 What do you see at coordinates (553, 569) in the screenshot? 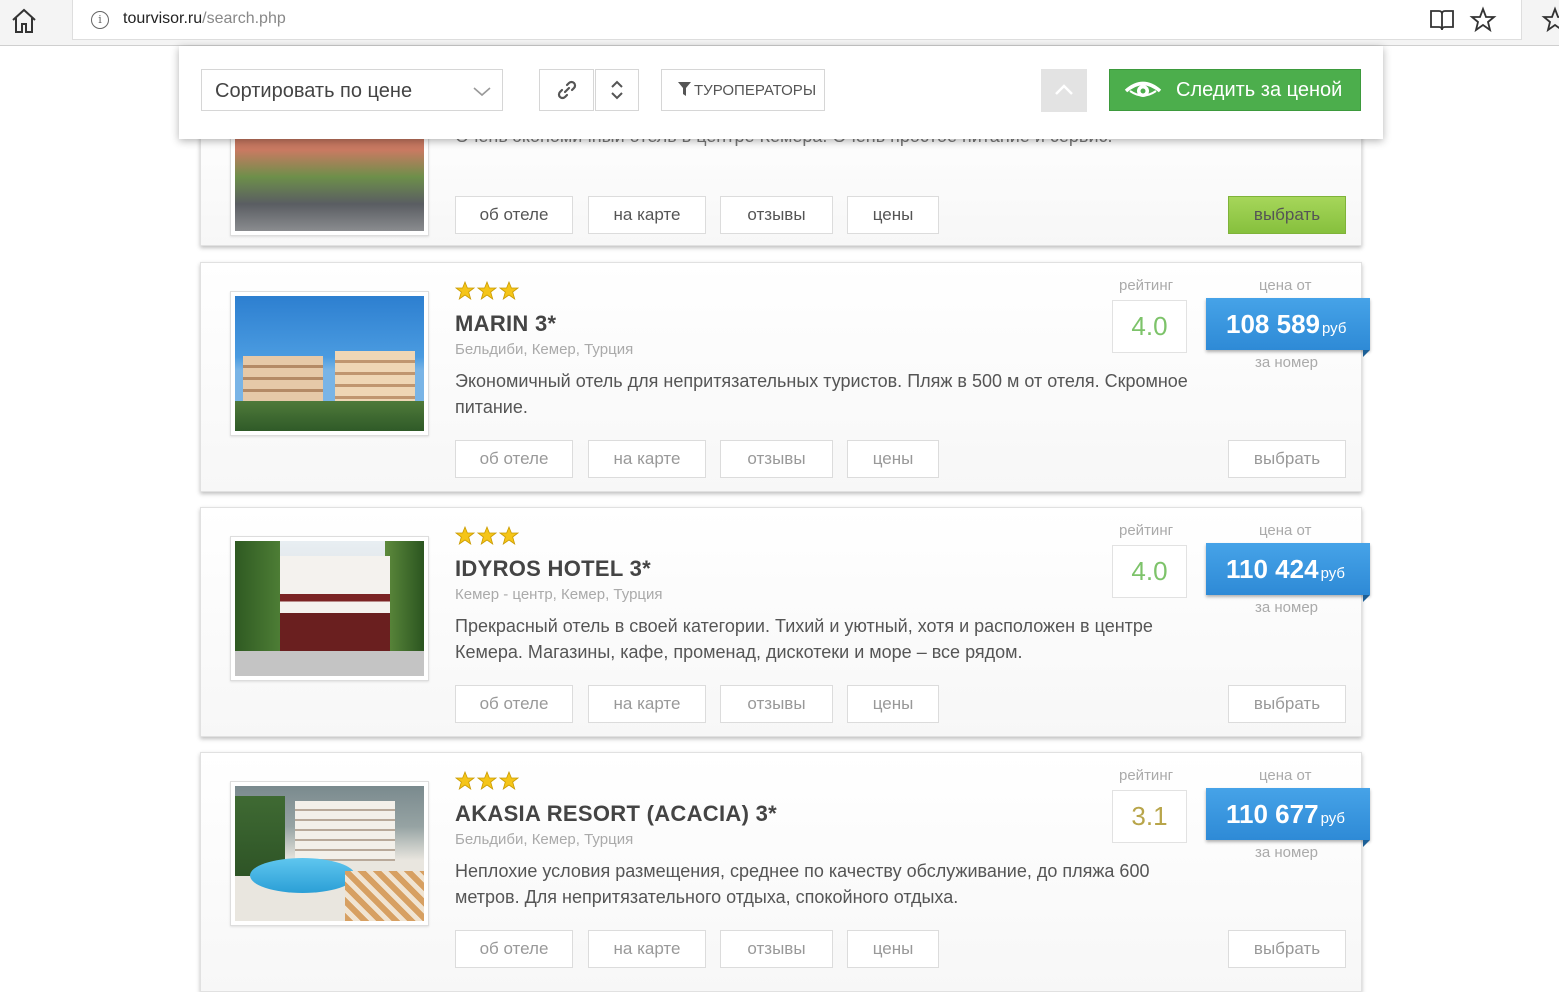
I see `hotel-name: IDYROS HOTEL 3*` at bounding box center [553, 569].